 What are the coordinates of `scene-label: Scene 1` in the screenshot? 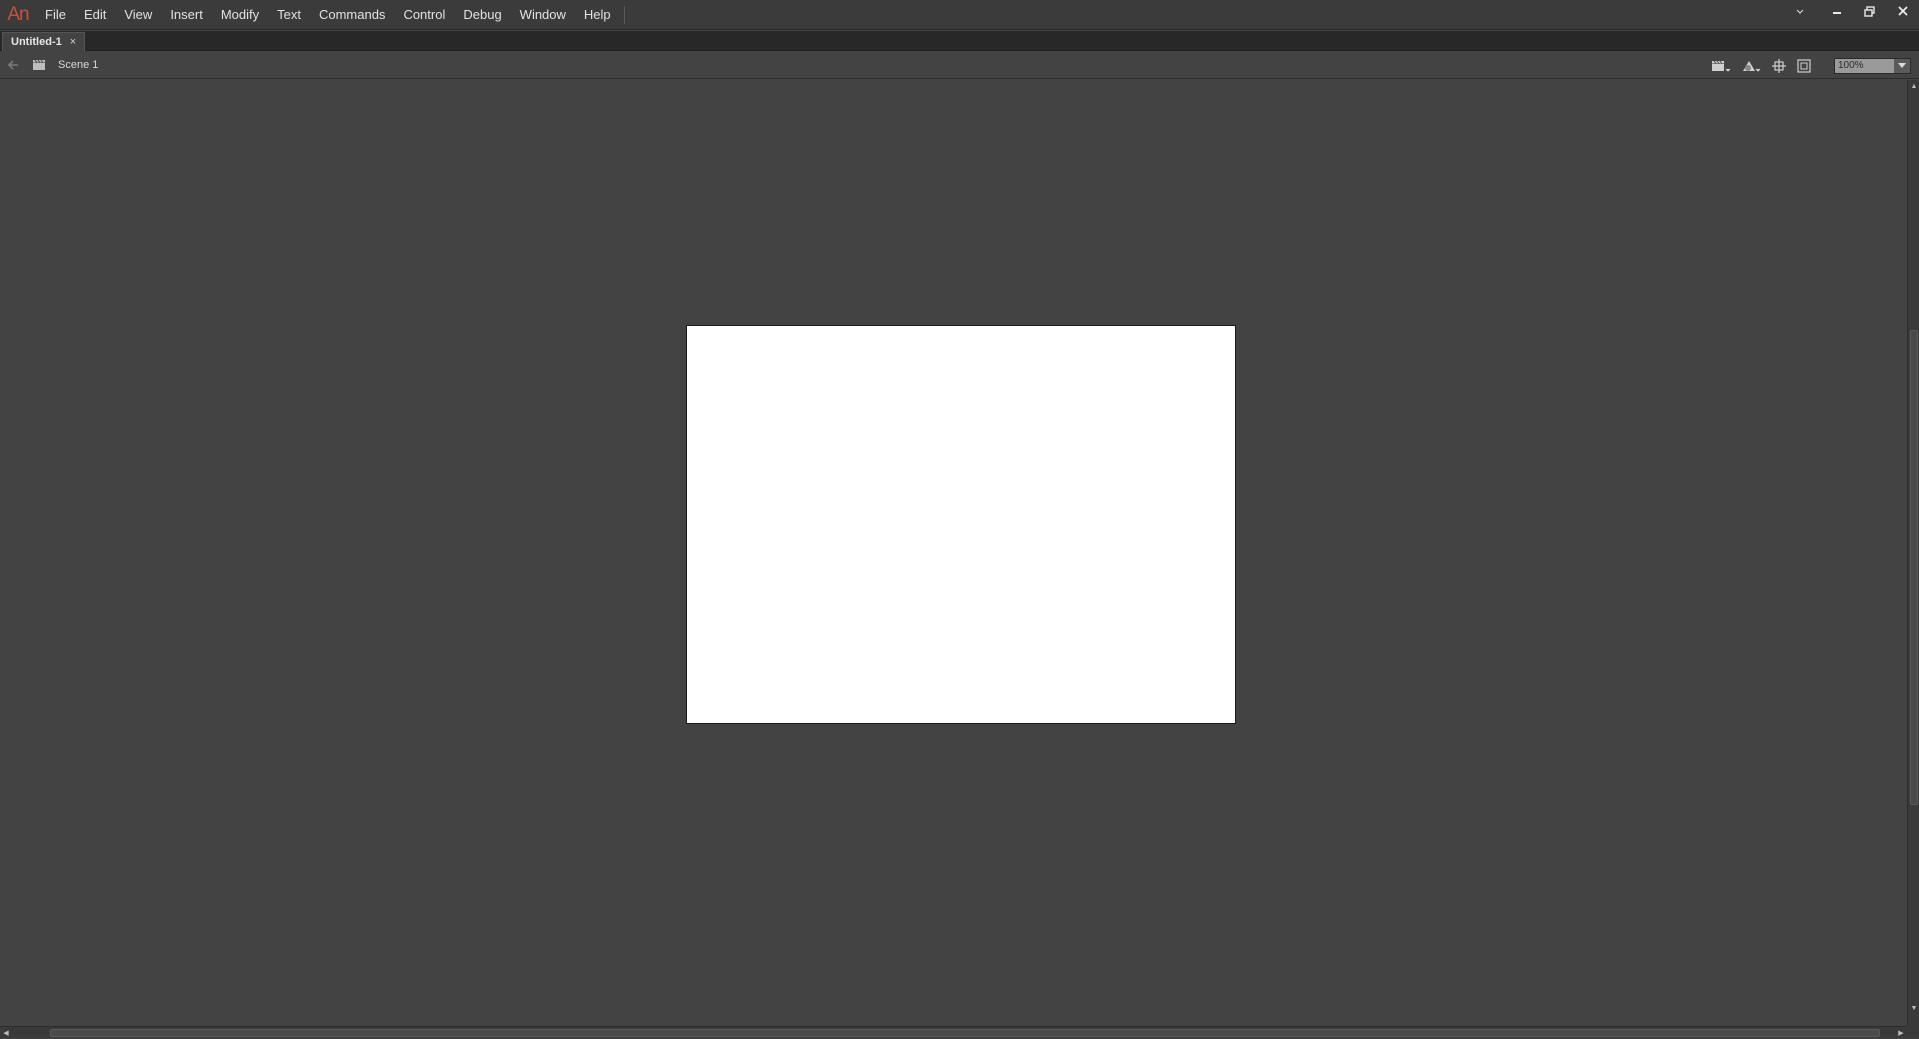 It's located at (78, 65).